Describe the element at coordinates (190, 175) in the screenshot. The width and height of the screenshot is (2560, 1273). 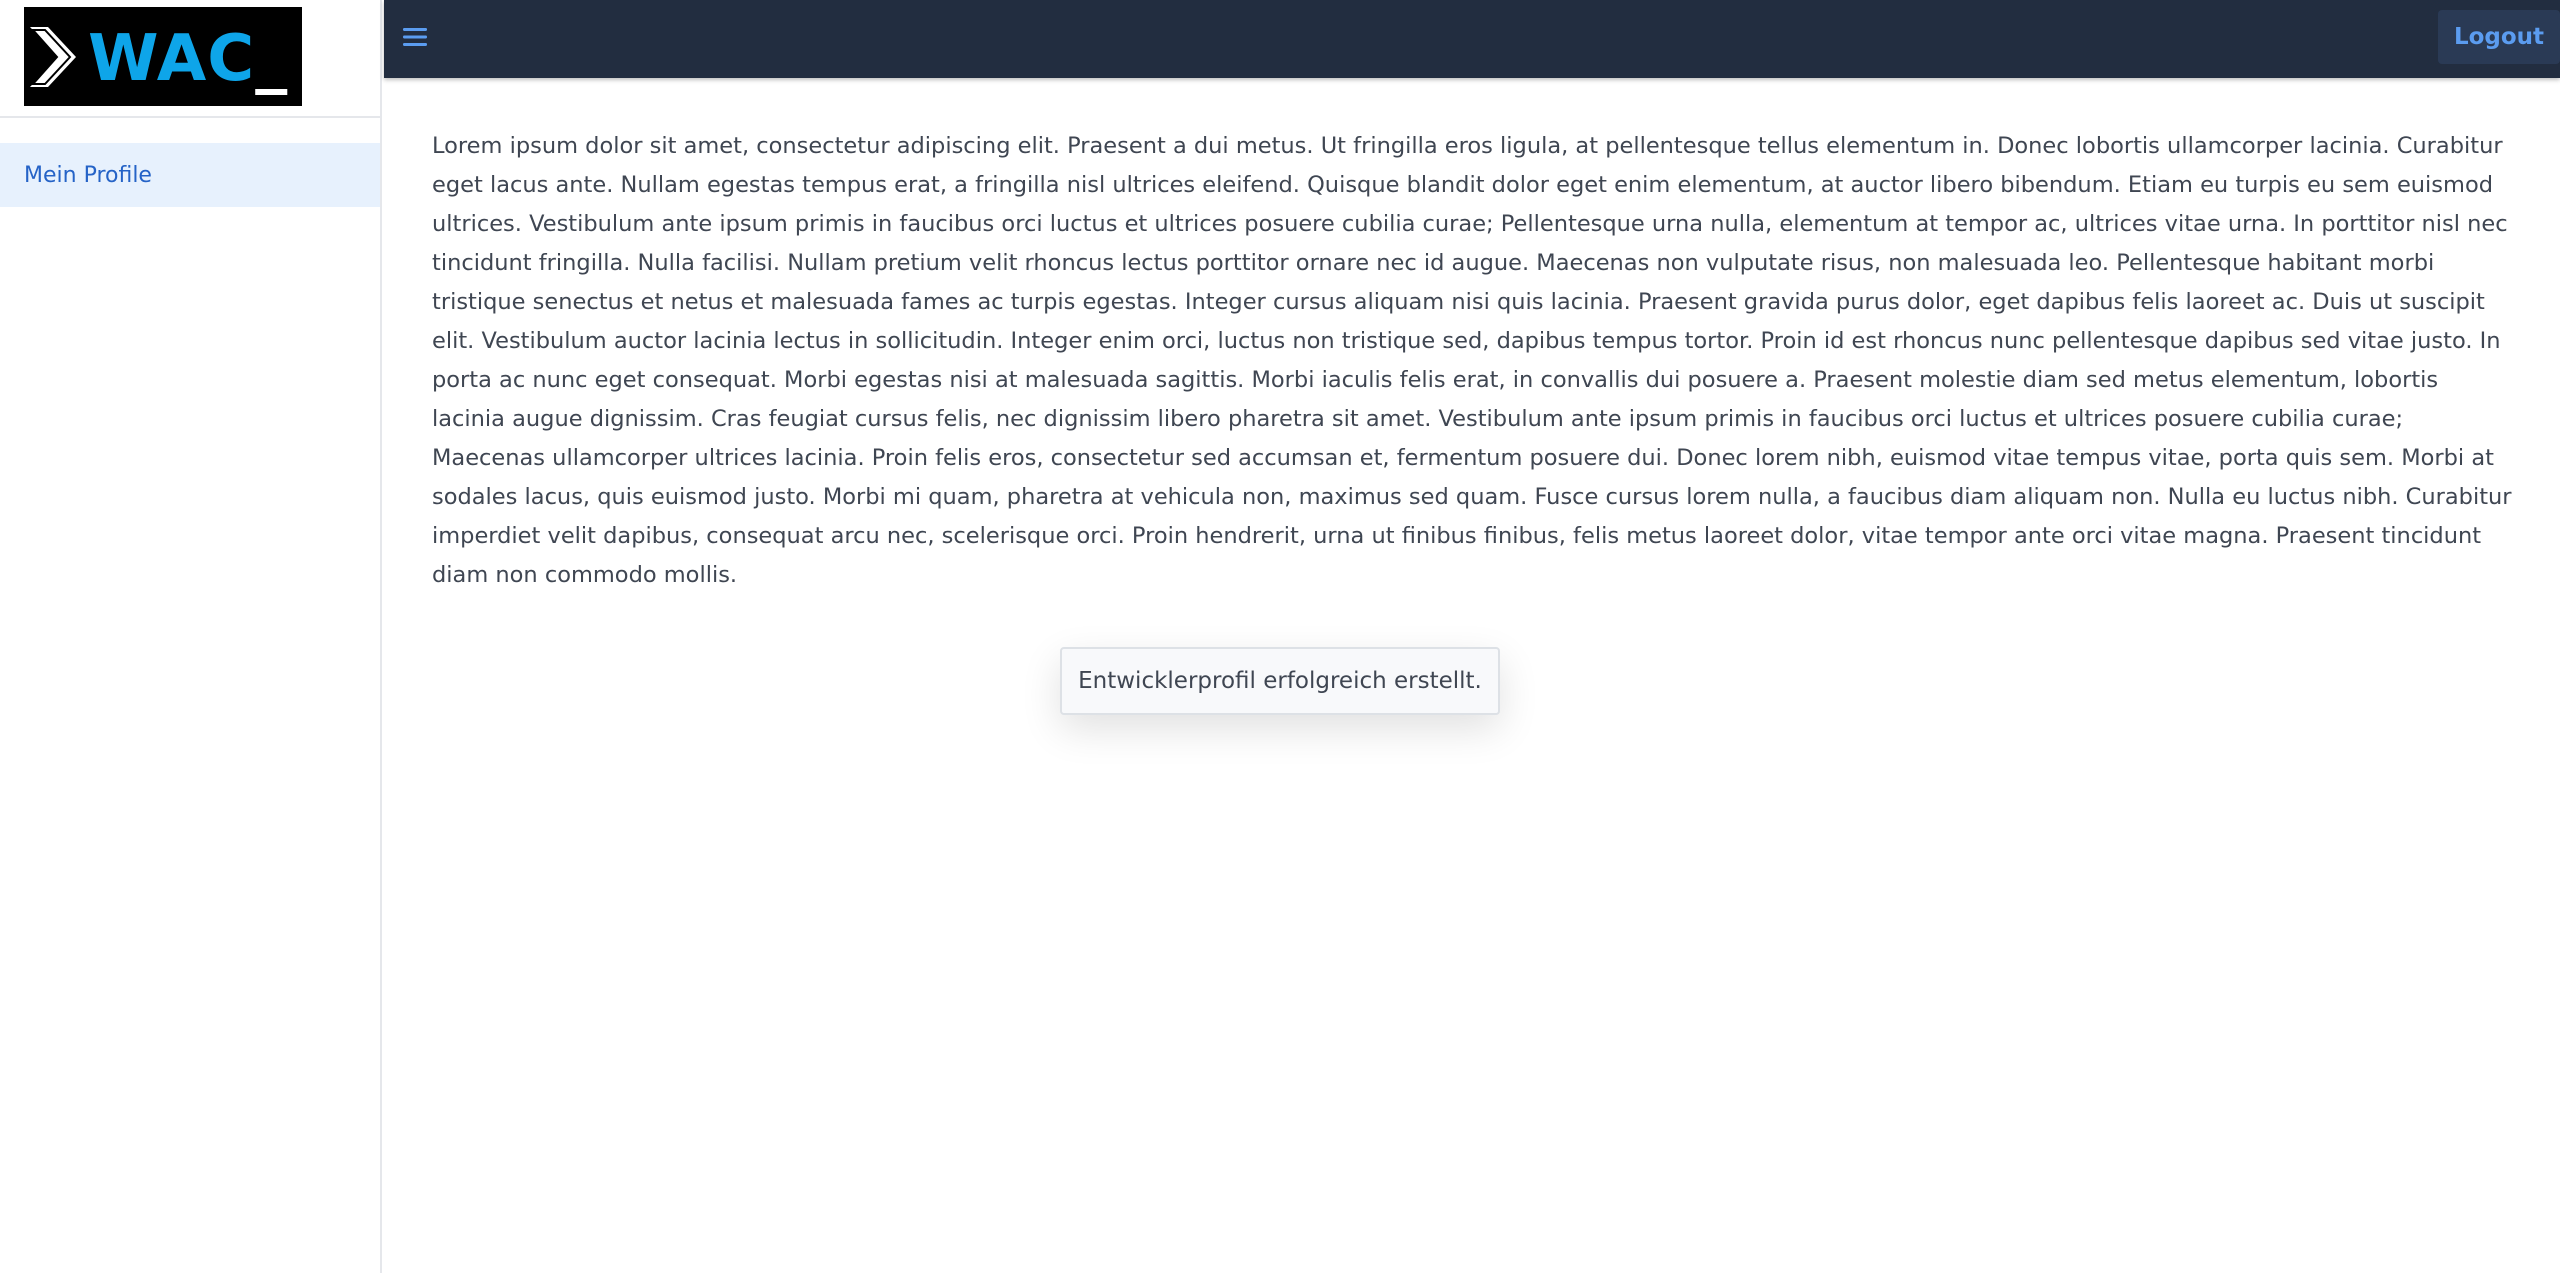
I see `sidebar-item-mein-profile: Mein Profile` at that location.